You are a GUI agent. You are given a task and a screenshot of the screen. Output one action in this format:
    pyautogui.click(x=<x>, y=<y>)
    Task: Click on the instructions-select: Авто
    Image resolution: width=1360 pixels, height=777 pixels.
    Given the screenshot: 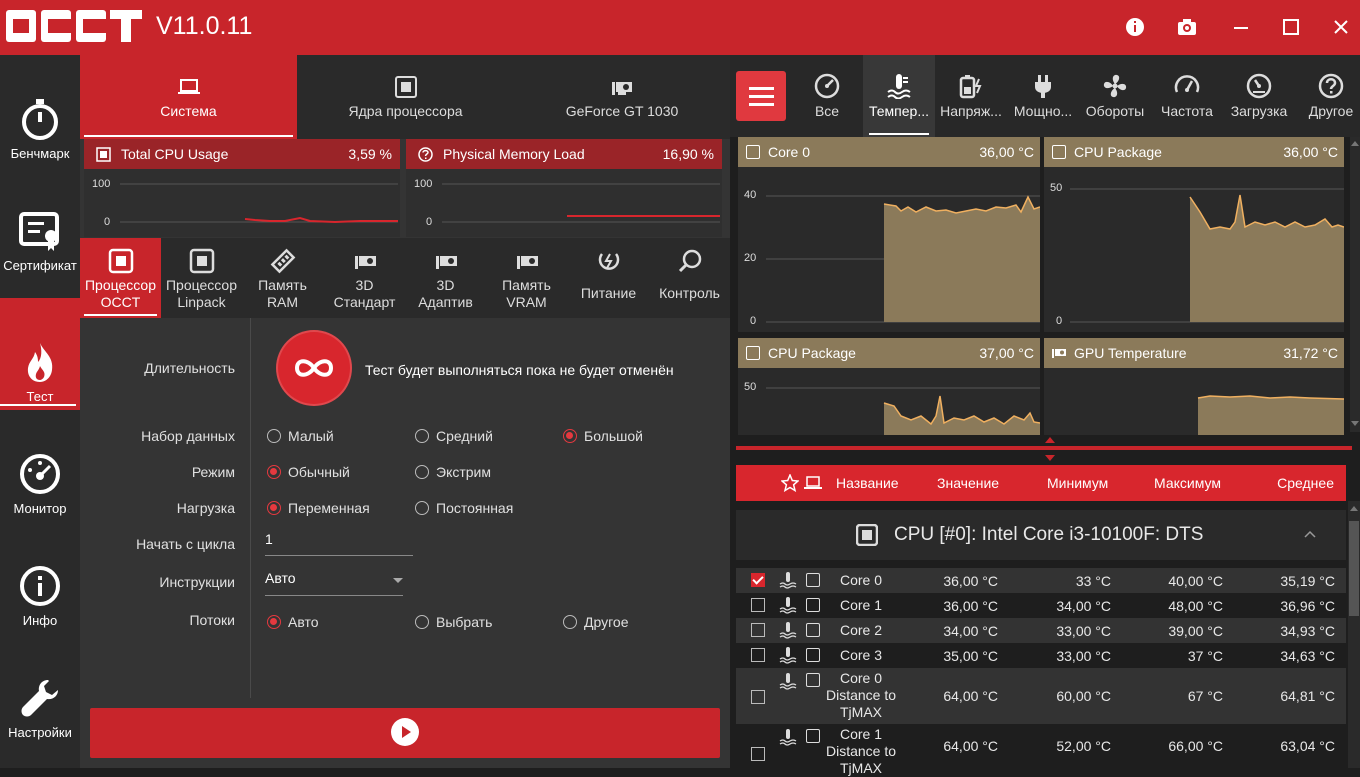 What is the action you would take?
    pyautogui.click(x=334, y=581)
    